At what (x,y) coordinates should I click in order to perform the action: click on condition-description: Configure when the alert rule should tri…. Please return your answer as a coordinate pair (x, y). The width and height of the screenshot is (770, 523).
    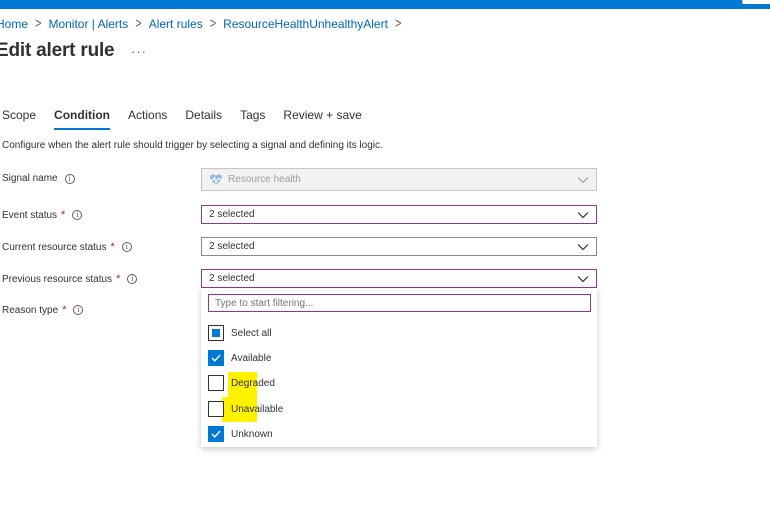
    Looking at the image, I should click on (192, 145).